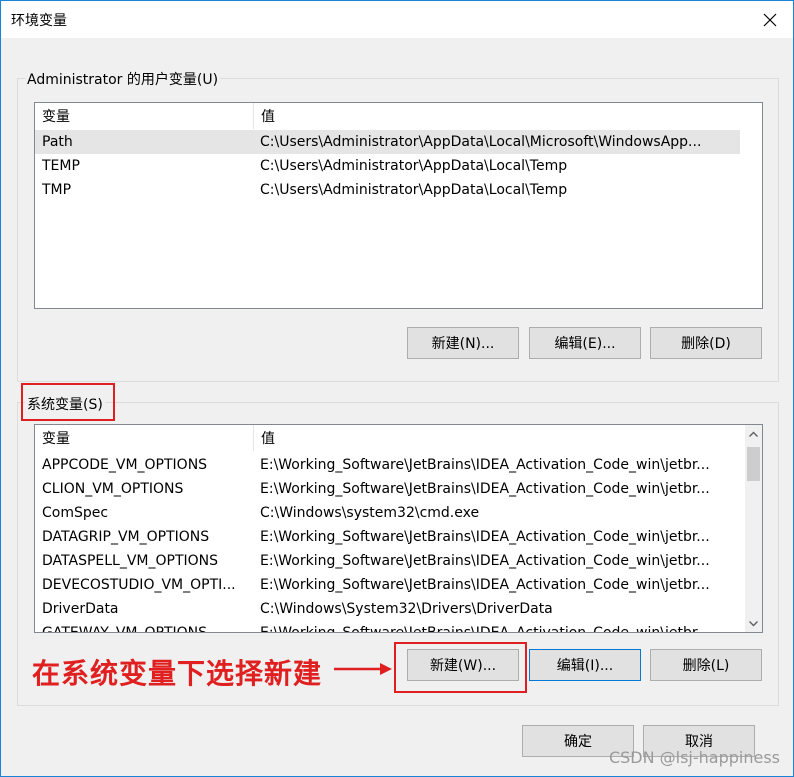  Describe the element at coordinates (753, 464) in the screenshot. I see `scroll-thumb` at that location.